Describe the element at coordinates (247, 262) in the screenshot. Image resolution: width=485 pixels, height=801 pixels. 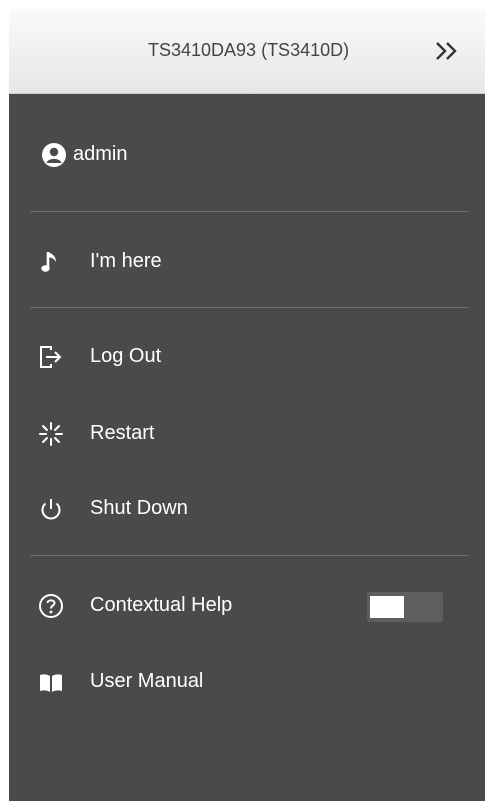
I see `im-here-item: I'm here` at that location.